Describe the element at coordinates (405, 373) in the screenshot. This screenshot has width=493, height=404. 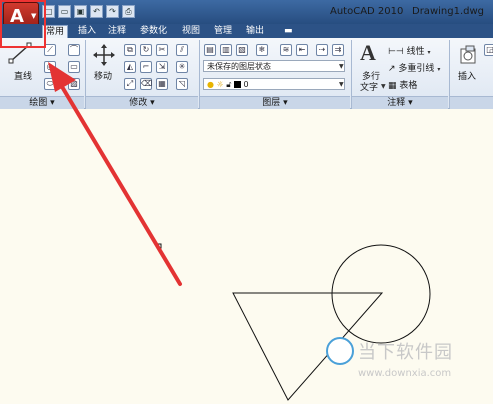
I see `watermark-url: www.downxia.com` at that location.